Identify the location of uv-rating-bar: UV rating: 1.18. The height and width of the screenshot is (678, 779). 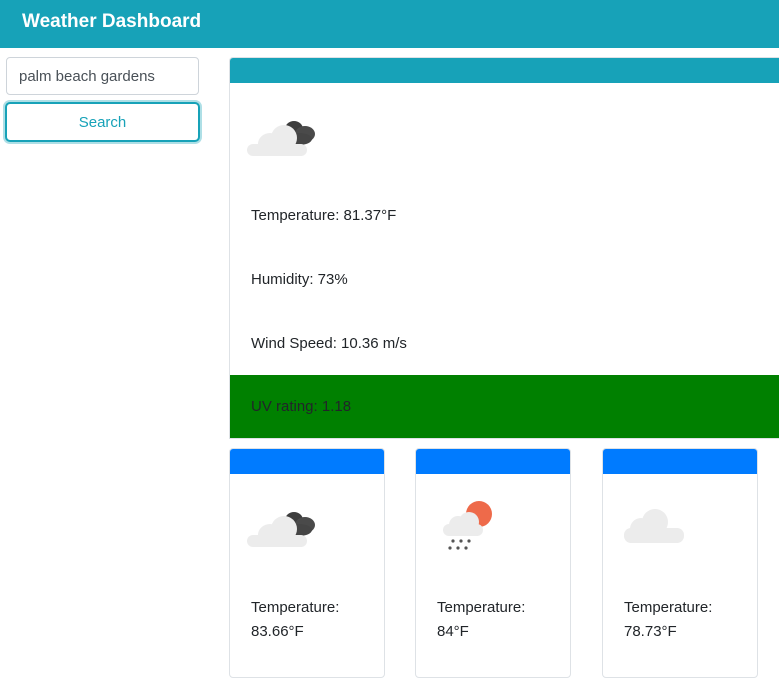
(504, 406).